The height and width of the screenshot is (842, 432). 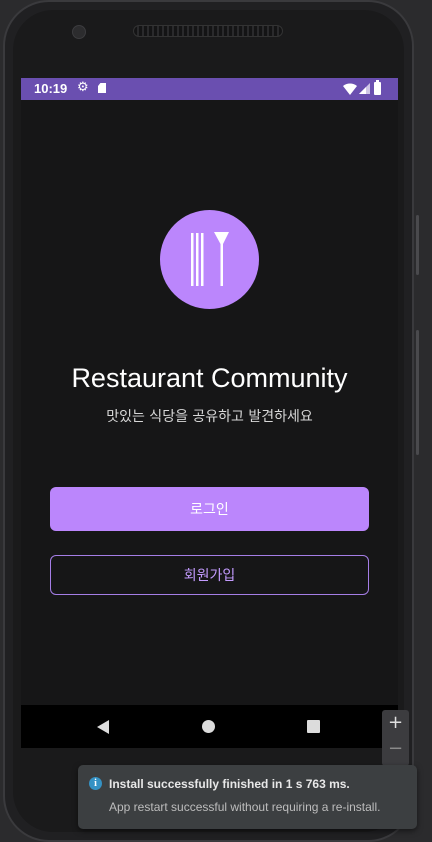 I want to click on status-time: 10:19, so click(x=51, y=88).